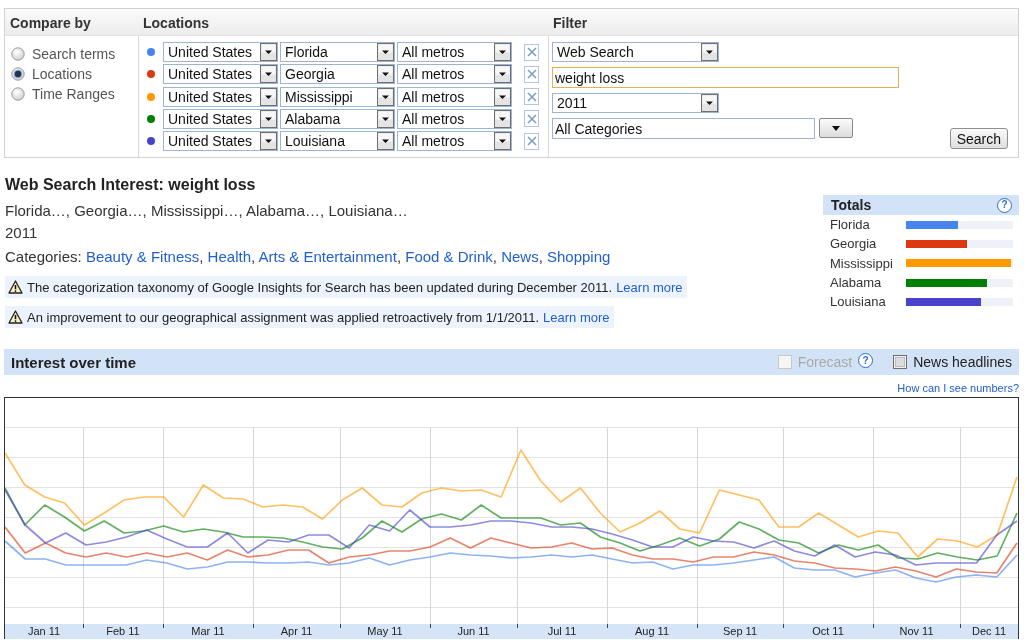 The height and width of the screenshot is (640, 1024). I want to click on region-dropdown: Louisiana, so click(337, 141).